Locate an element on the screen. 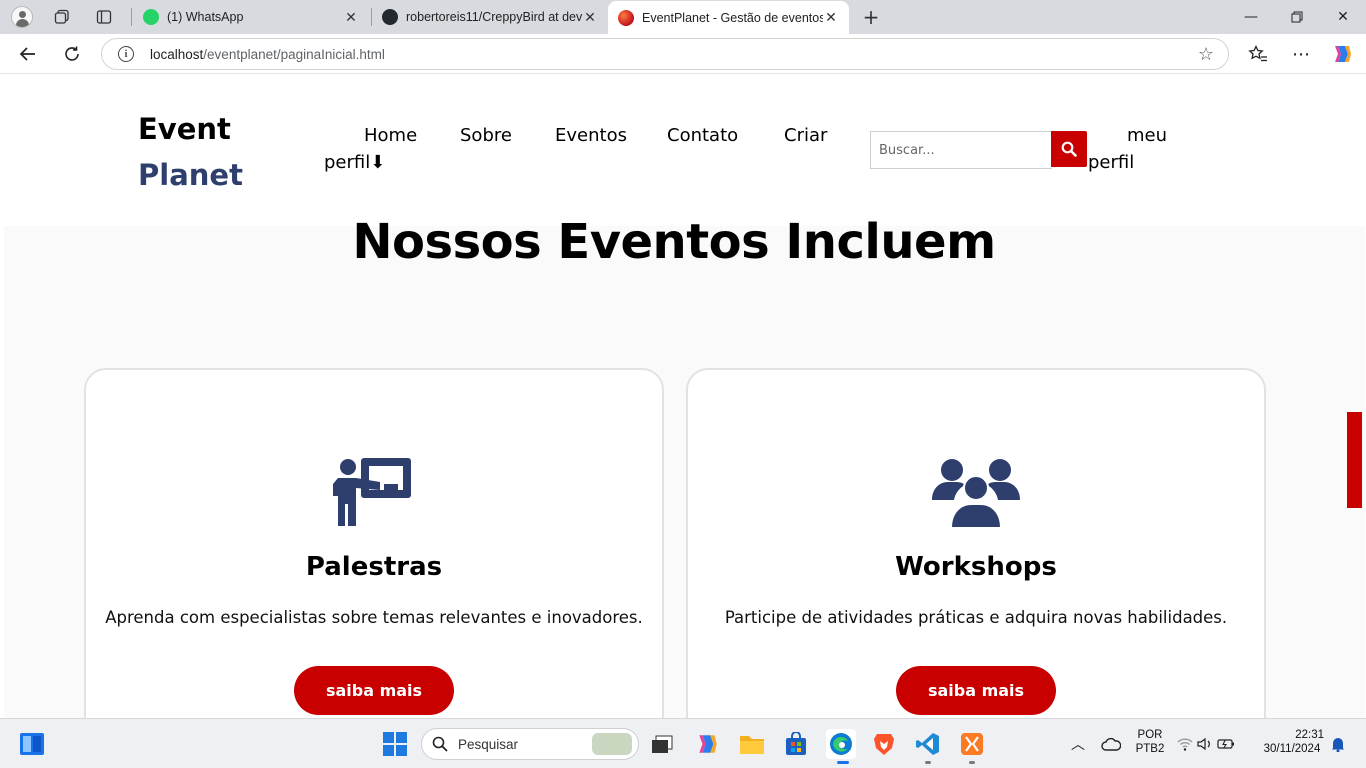 The image size is (1366, 768). edge-button is located at coordinates (841, 744).